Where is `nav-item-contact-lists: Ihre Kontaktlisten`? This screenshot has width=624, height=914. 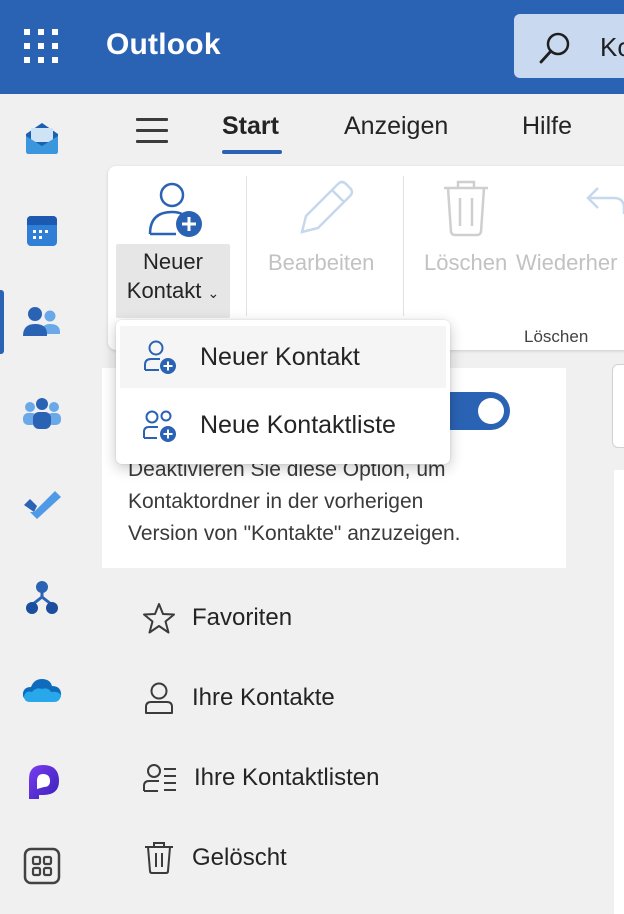
nav-item-contact-lists: Ihre Kontaktlisten is located at coordinates (260, 778).